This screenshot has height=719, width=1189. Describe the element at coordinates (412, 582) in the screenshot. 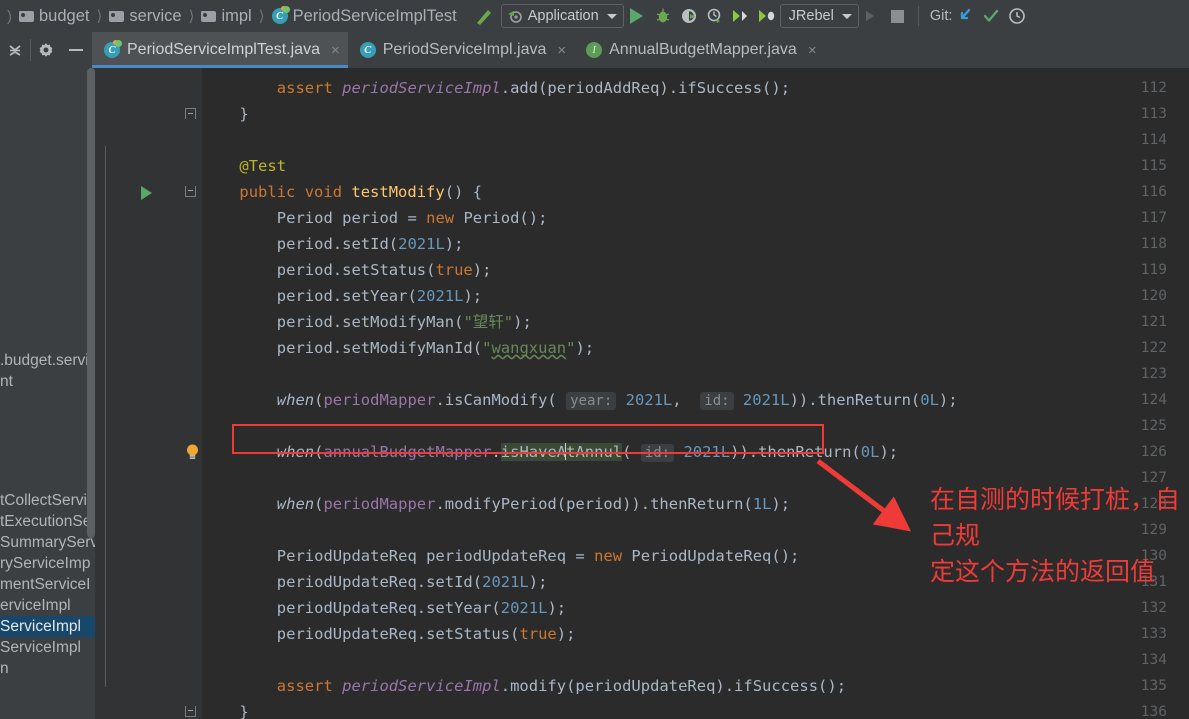

I see `code-line: periodUpdateReq.setId(2021L);` at that location.